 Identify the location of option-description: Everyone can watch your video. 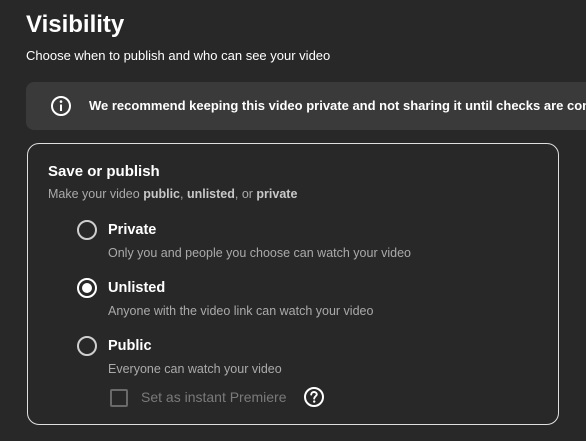
(195, 369).